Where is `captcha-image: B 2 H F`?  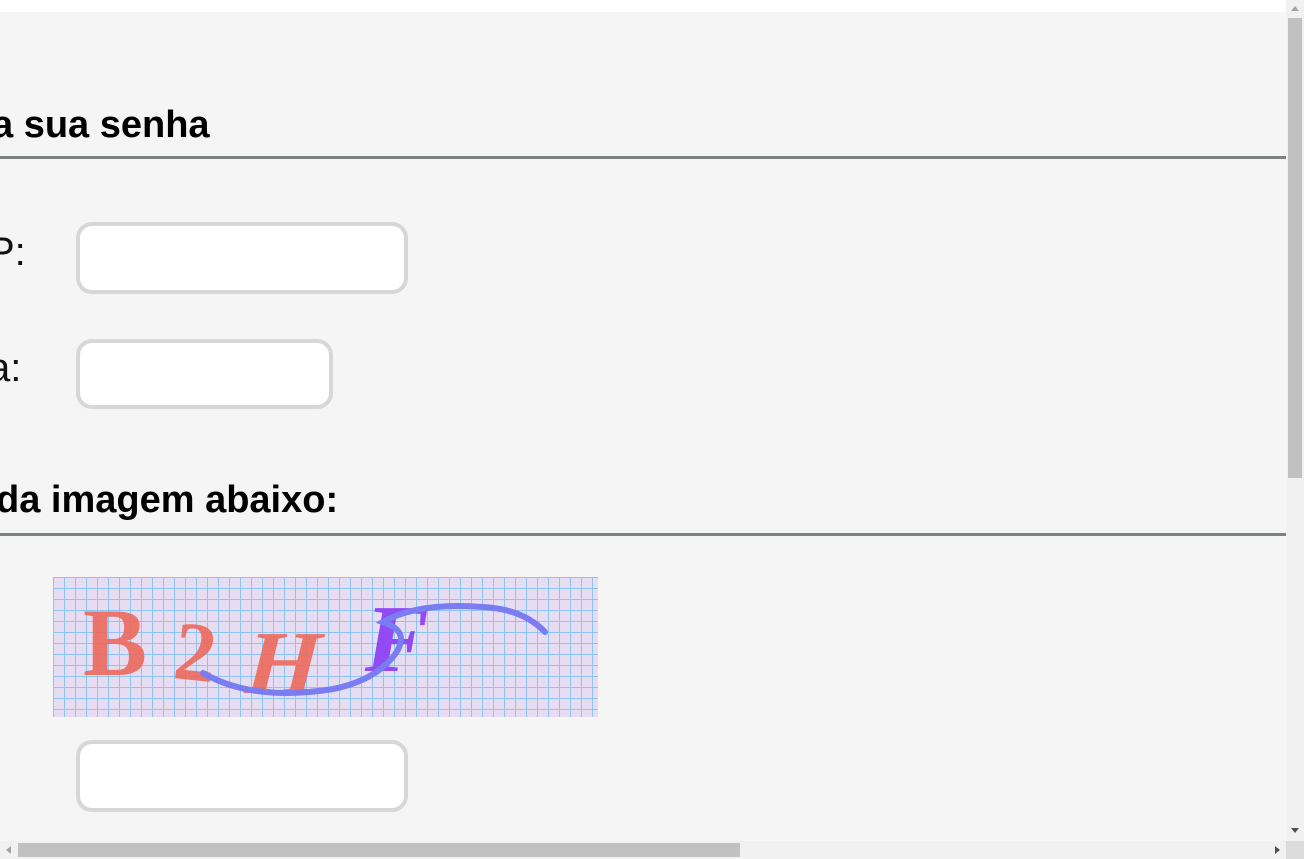 captcha-image: B 2 H F is located at coordinates (325, 647).